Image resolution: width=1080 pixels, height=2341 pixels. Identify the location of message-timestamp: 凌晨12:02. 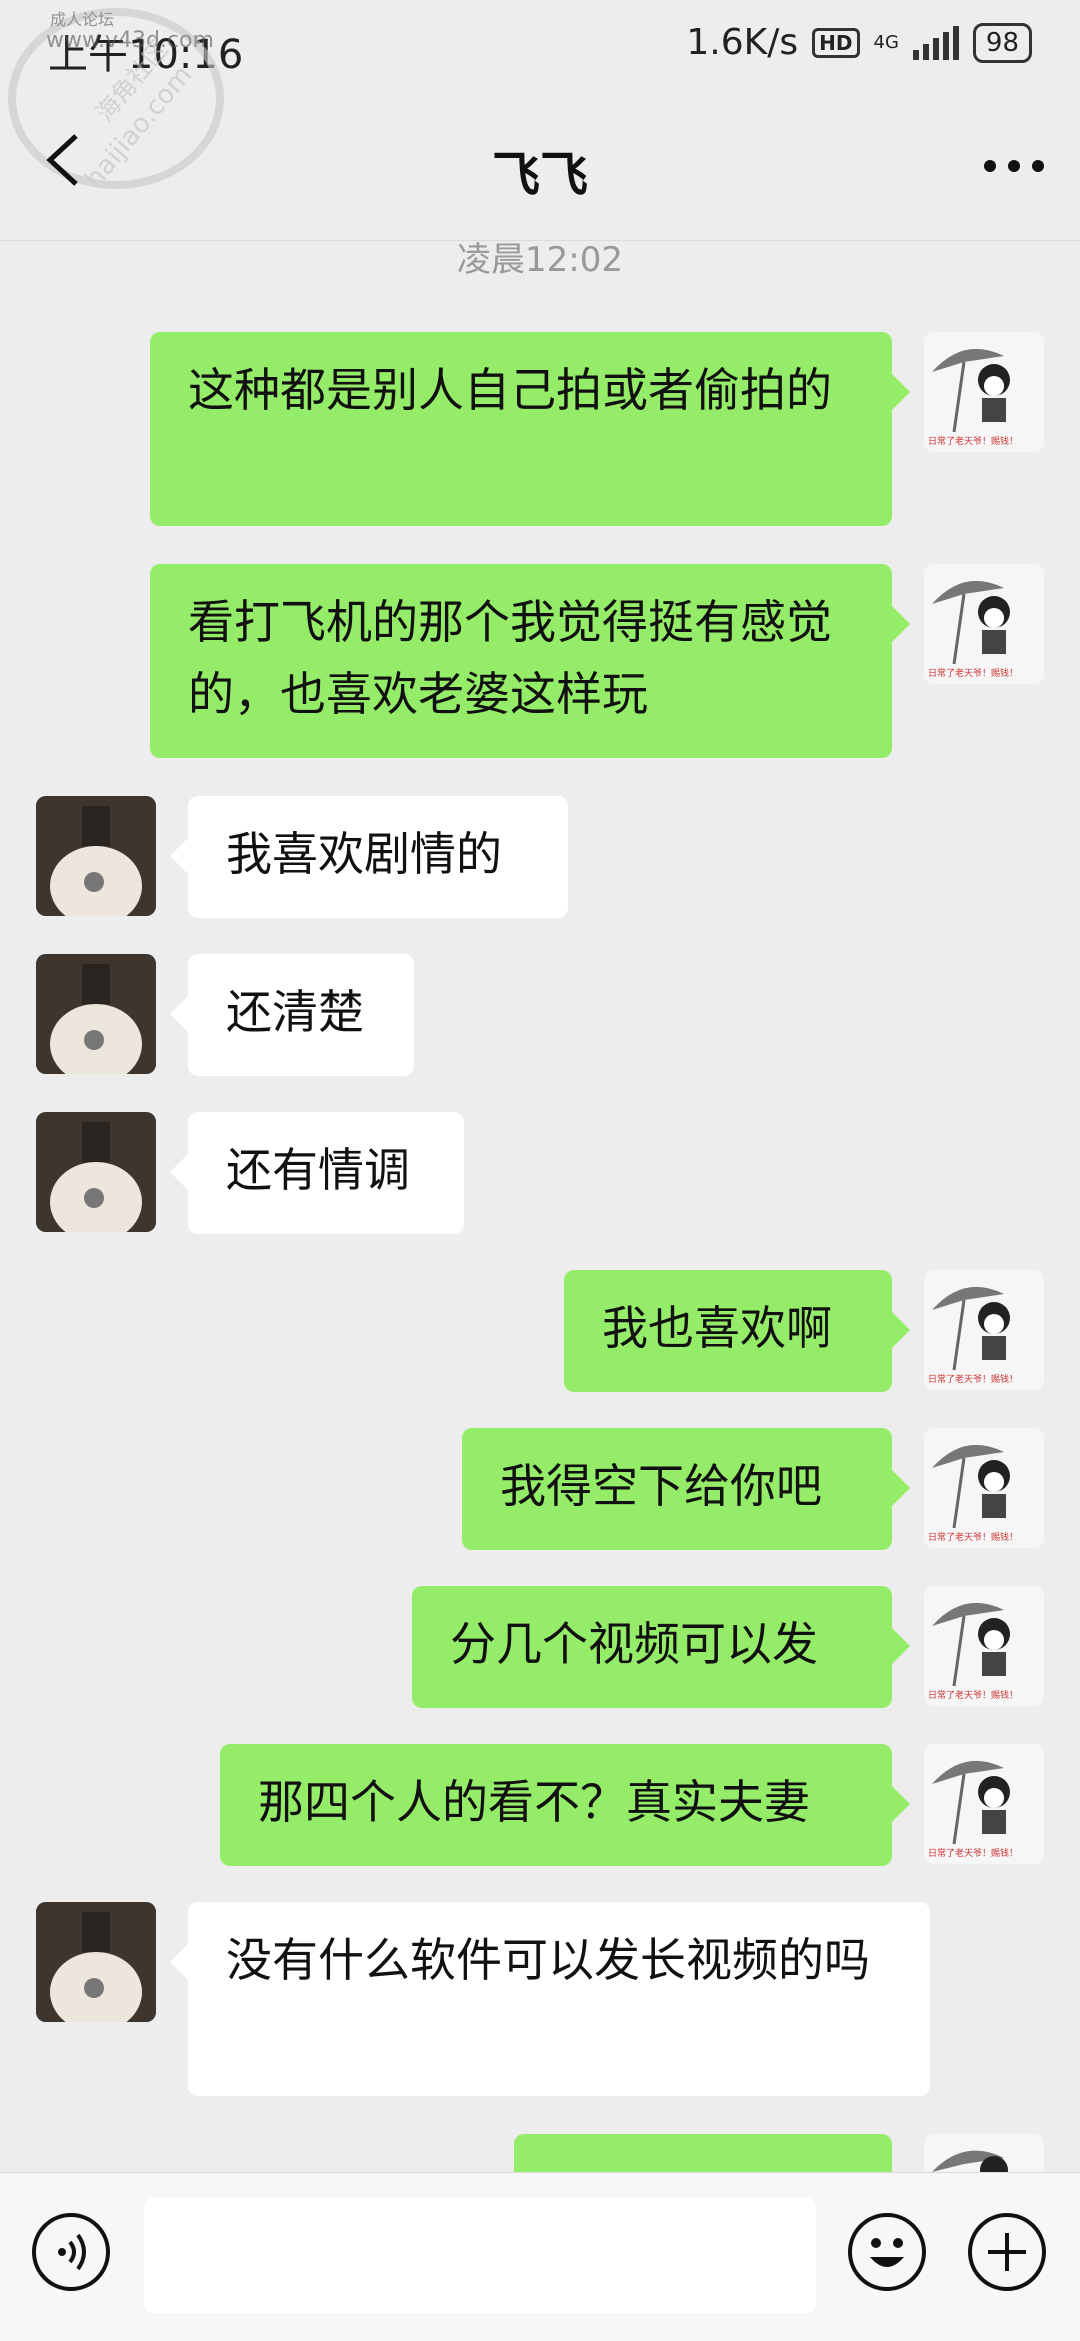
(540, 260).